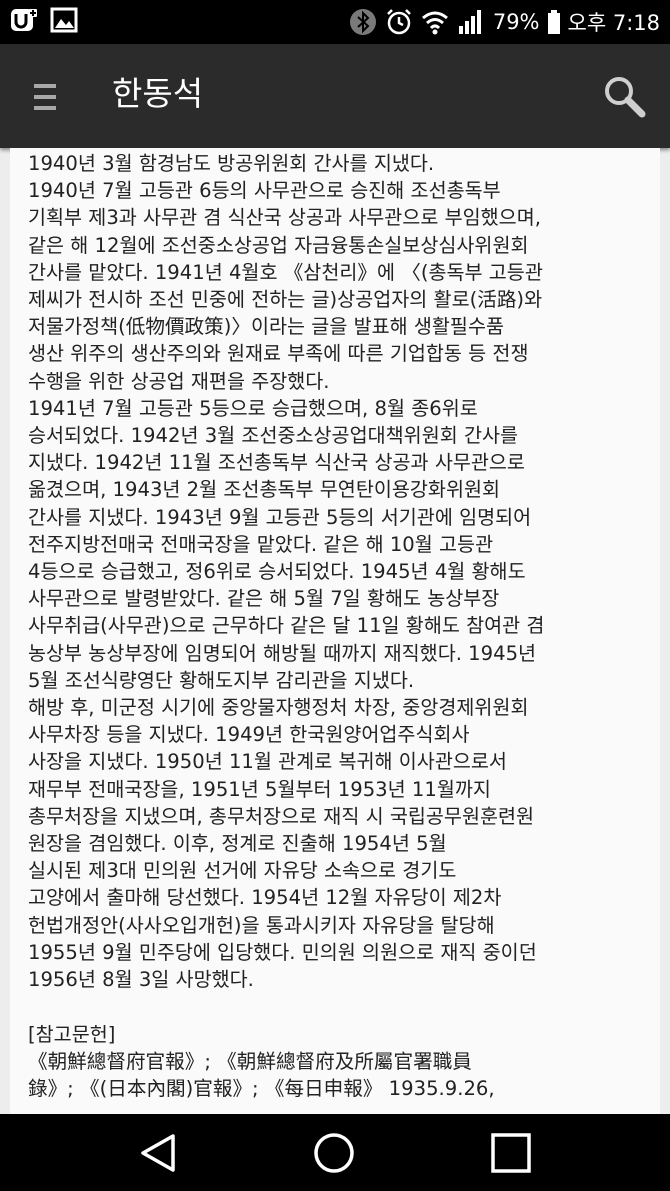  I want to click on bluetooth-icon, so click(362, 22).